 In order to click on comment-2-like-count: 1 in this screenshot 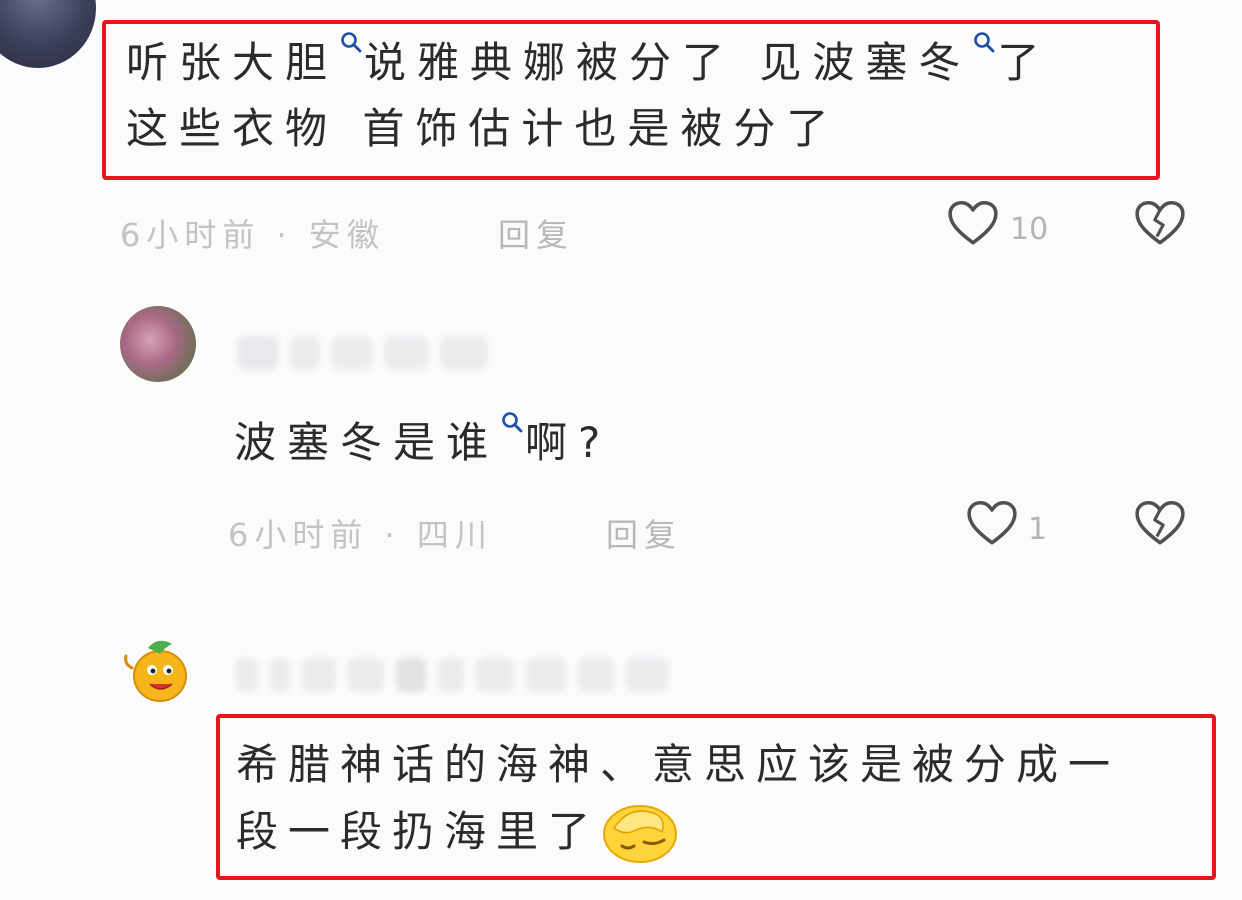, I will do `click(1038, 529)`.